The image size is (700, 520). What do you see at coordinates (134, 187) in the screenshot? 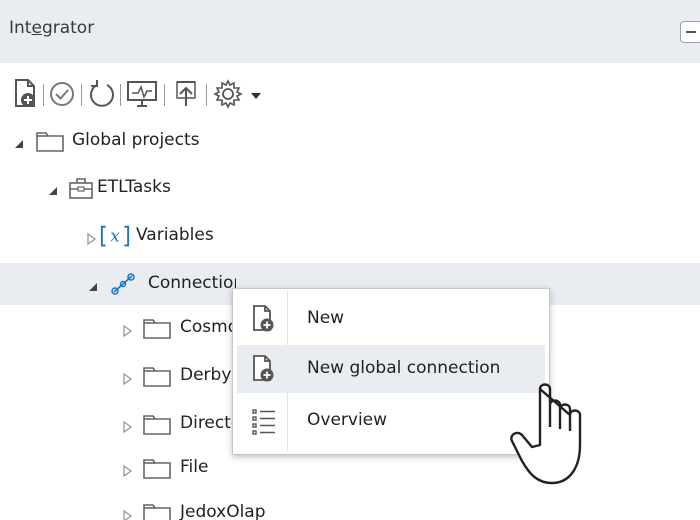
I see `tree-node-label: ETLTasks` at bounding box center [134, 187].